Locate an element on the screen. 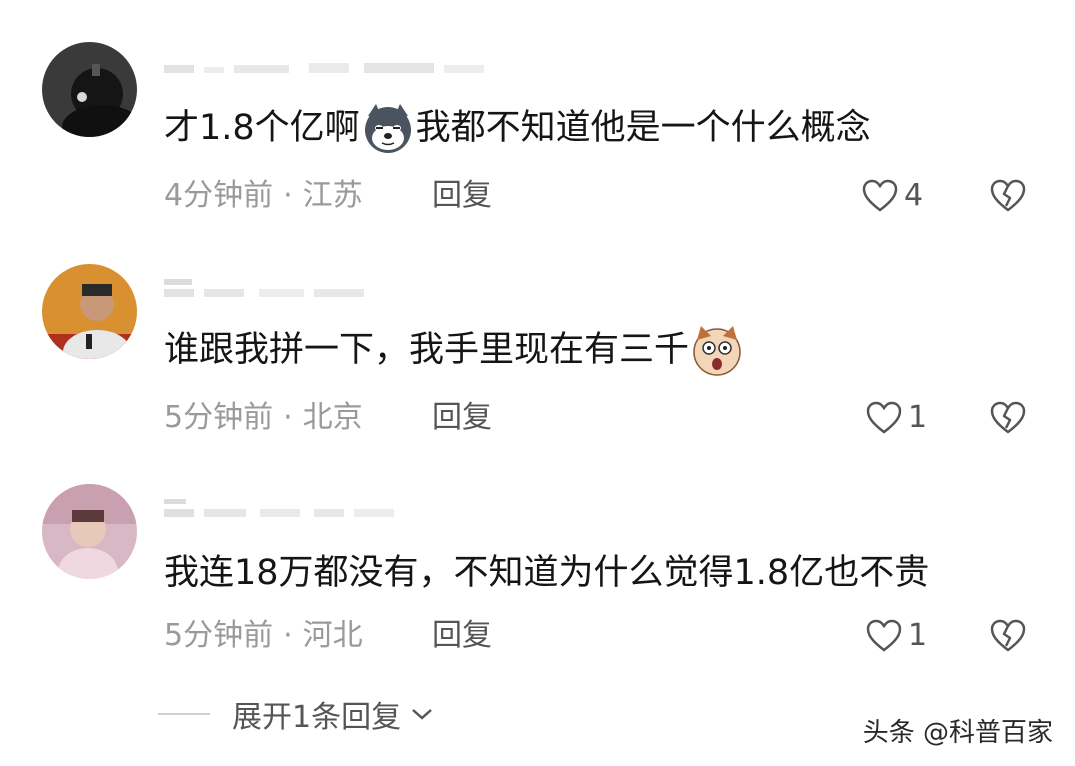 The width and height of the screenshot is (1075, 766). husky-emoji-icon is located at coordinates (388, 128).